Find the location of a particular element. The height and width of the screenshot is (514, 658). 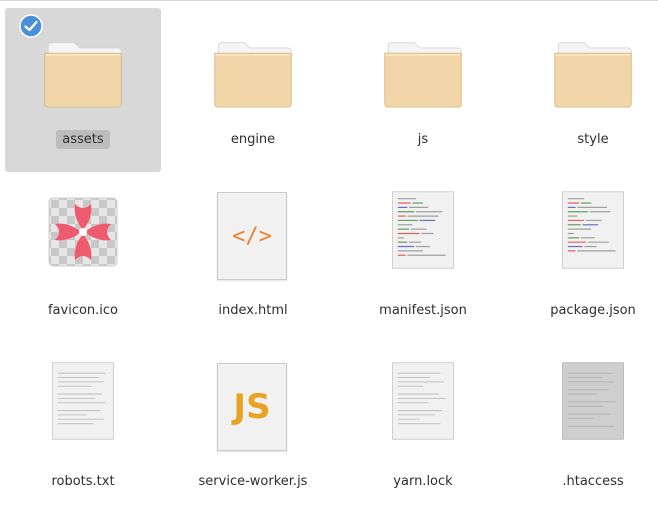

image-file-icon is located at coordinates (83, 232).